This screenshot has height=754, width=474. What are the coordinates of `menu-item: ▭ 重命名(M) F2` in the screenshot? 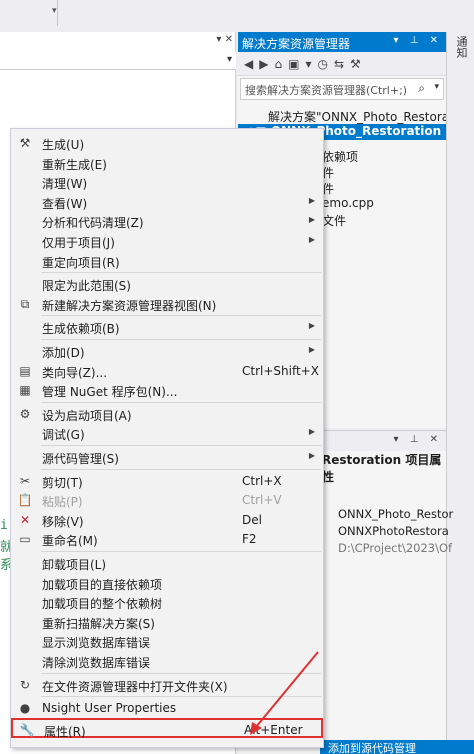 It's located at (167, 539).